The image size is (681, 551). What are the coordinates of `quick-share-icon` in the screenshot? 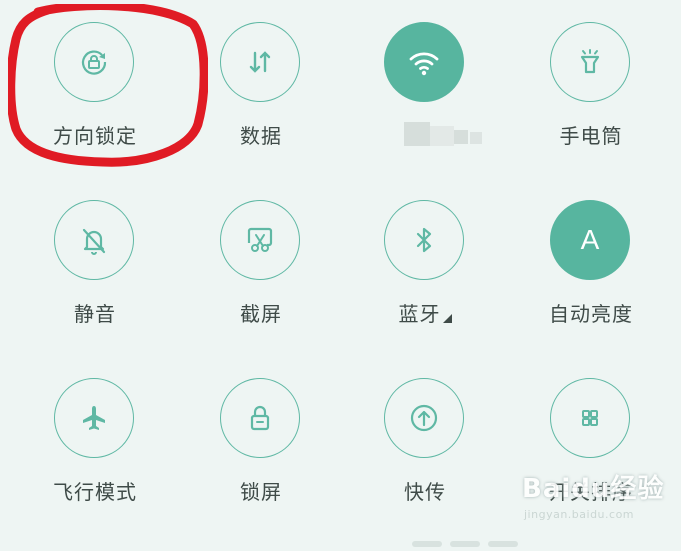 It's located at (424, 418).